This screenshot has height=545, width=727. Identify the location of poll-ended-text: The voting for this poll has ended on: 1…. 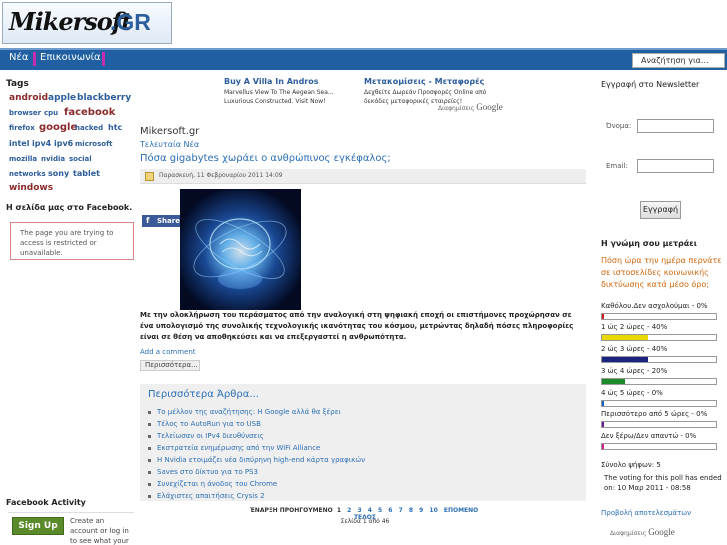
(663, 483).